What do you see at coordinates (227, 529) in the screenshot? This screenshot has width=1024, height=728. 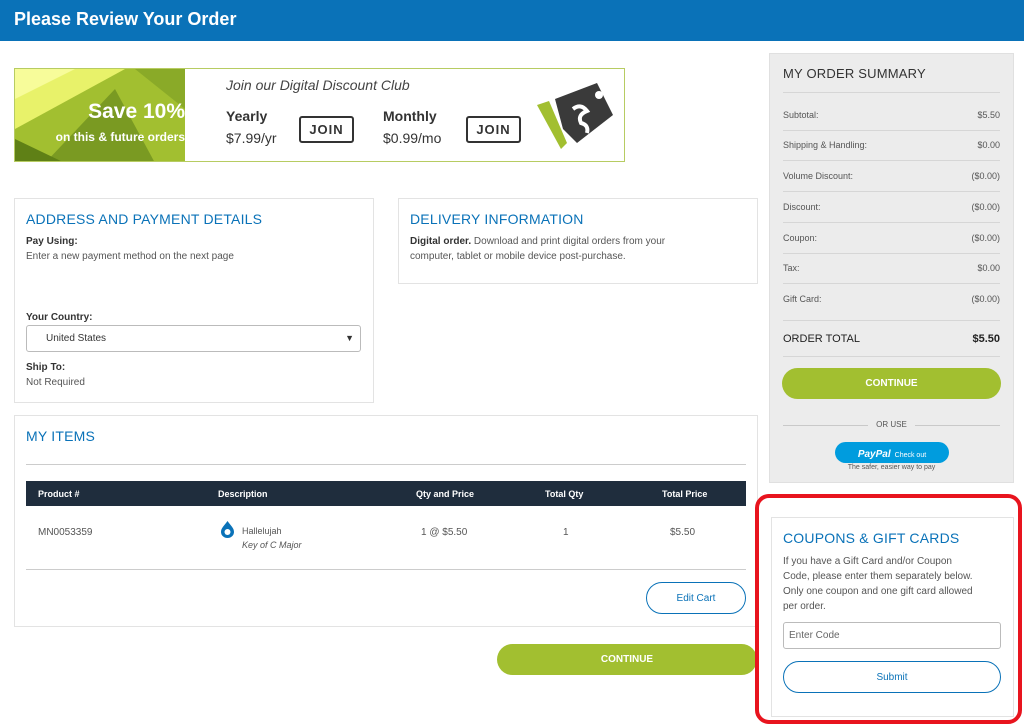 I see `digital-sheet-music-icon` at bounding box center [227, 529].